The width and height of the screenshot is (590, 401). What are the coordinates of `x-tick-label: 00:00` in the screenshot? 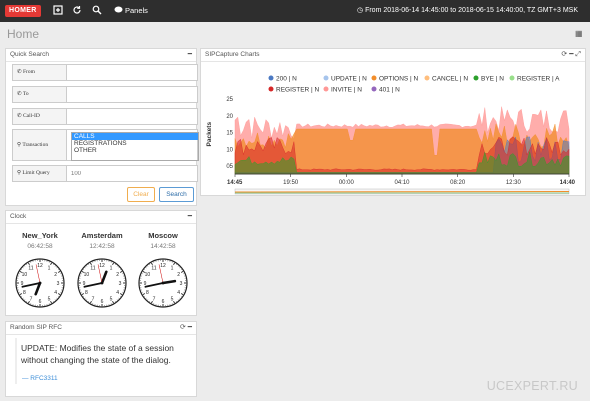 It's located at (347, 183).